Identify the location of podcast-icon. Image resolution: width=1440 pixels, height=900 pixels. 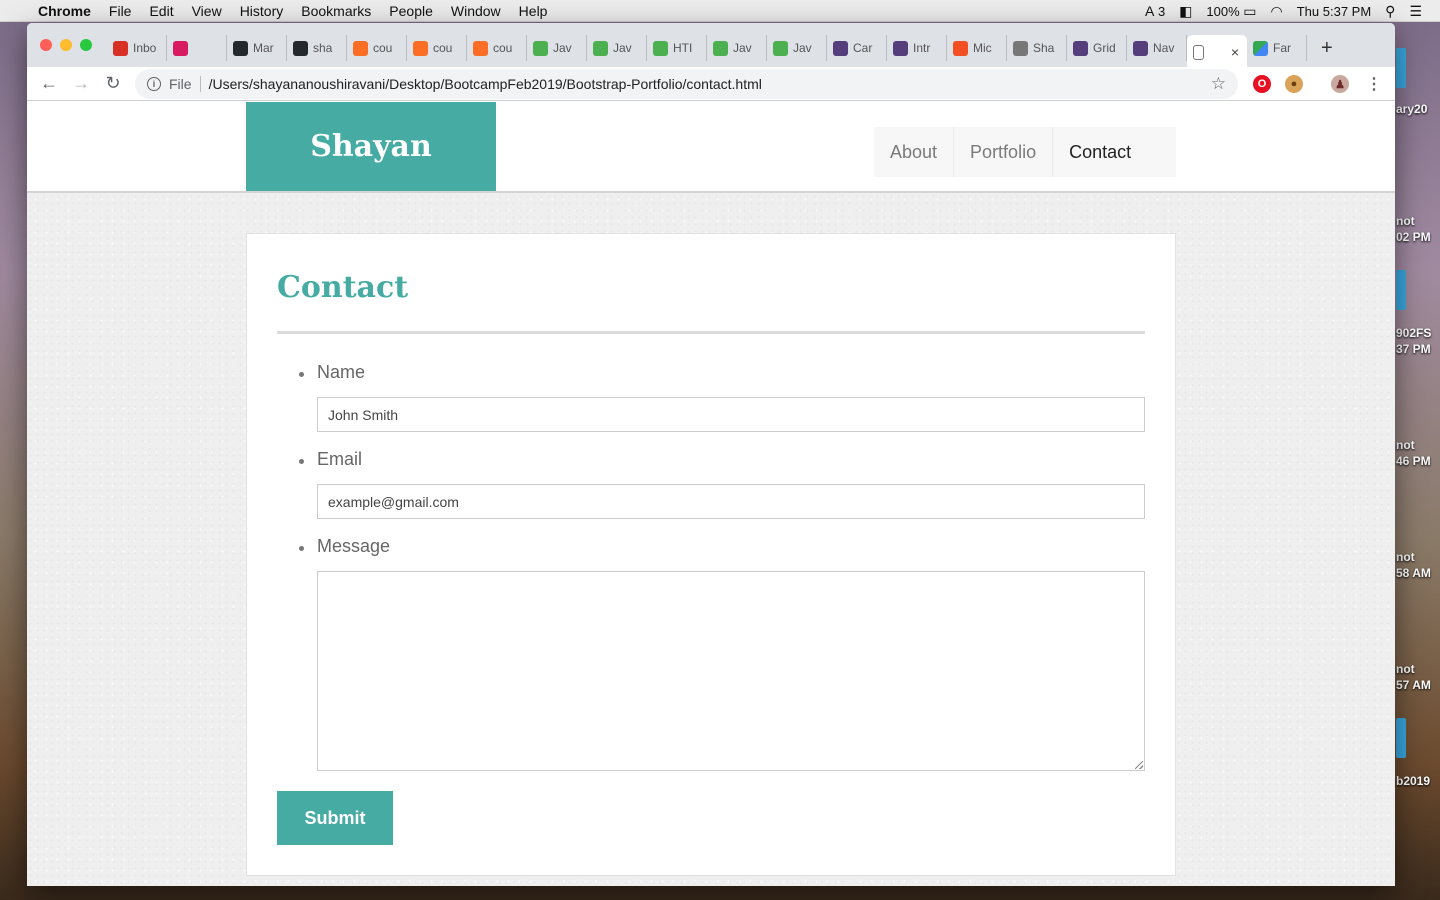
(180, 48).